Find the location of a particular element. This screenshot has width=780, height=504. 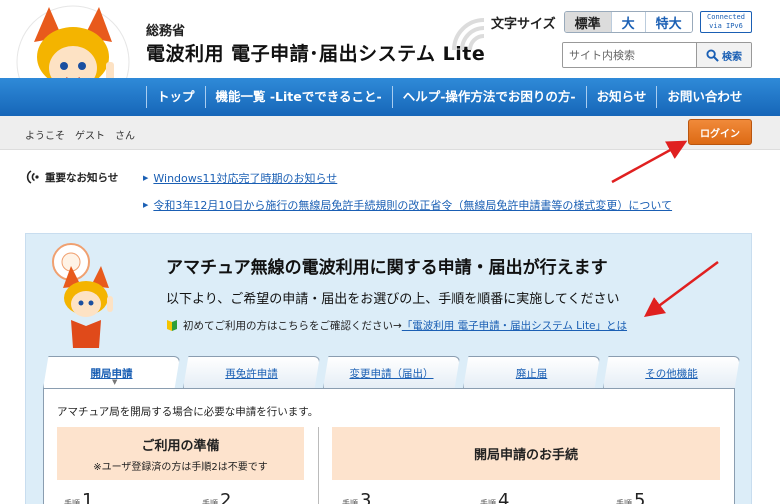

tab-other: その他機能 is located at coordinates (671, 372).